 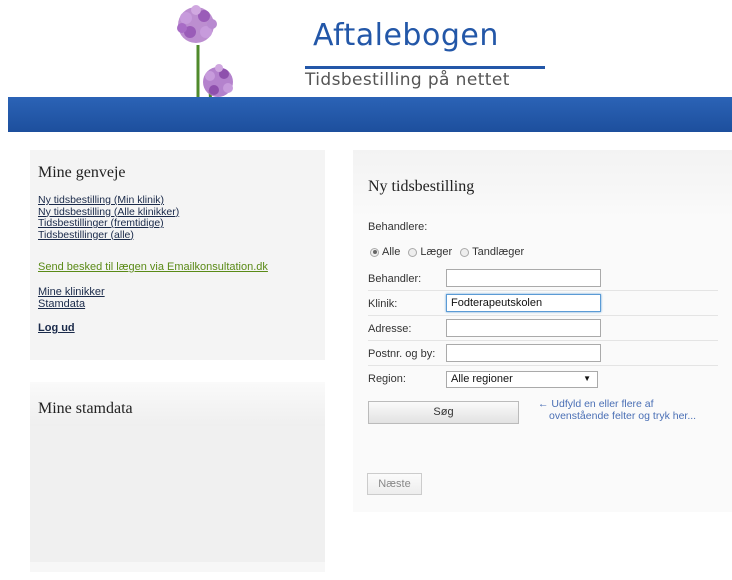 I want to click on logo-title: Aftalebogen, so click(x=406, y=35).